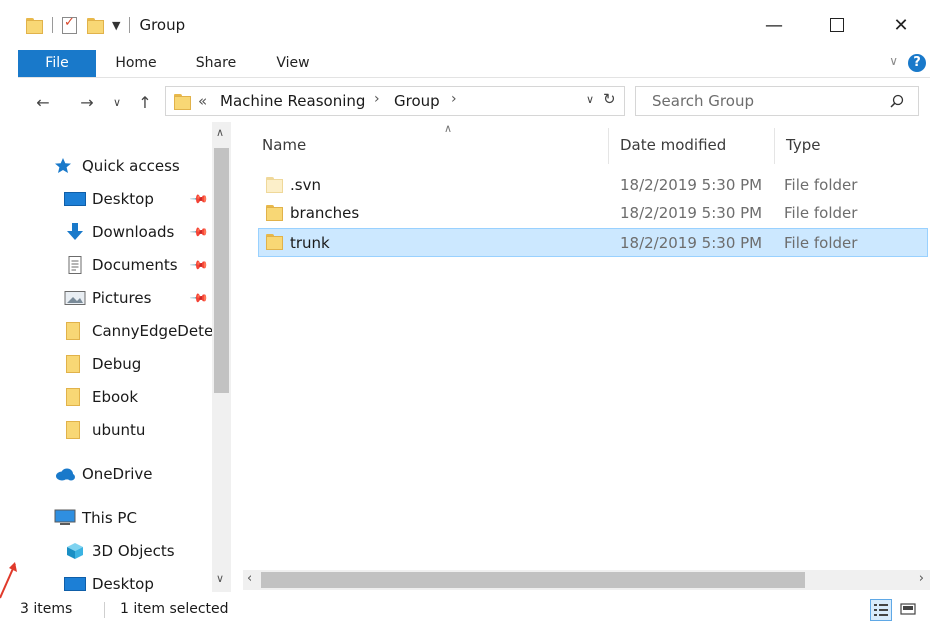 This screenshot has width=930, height=625. I want to click on back-button: ←, so click(43, 102).